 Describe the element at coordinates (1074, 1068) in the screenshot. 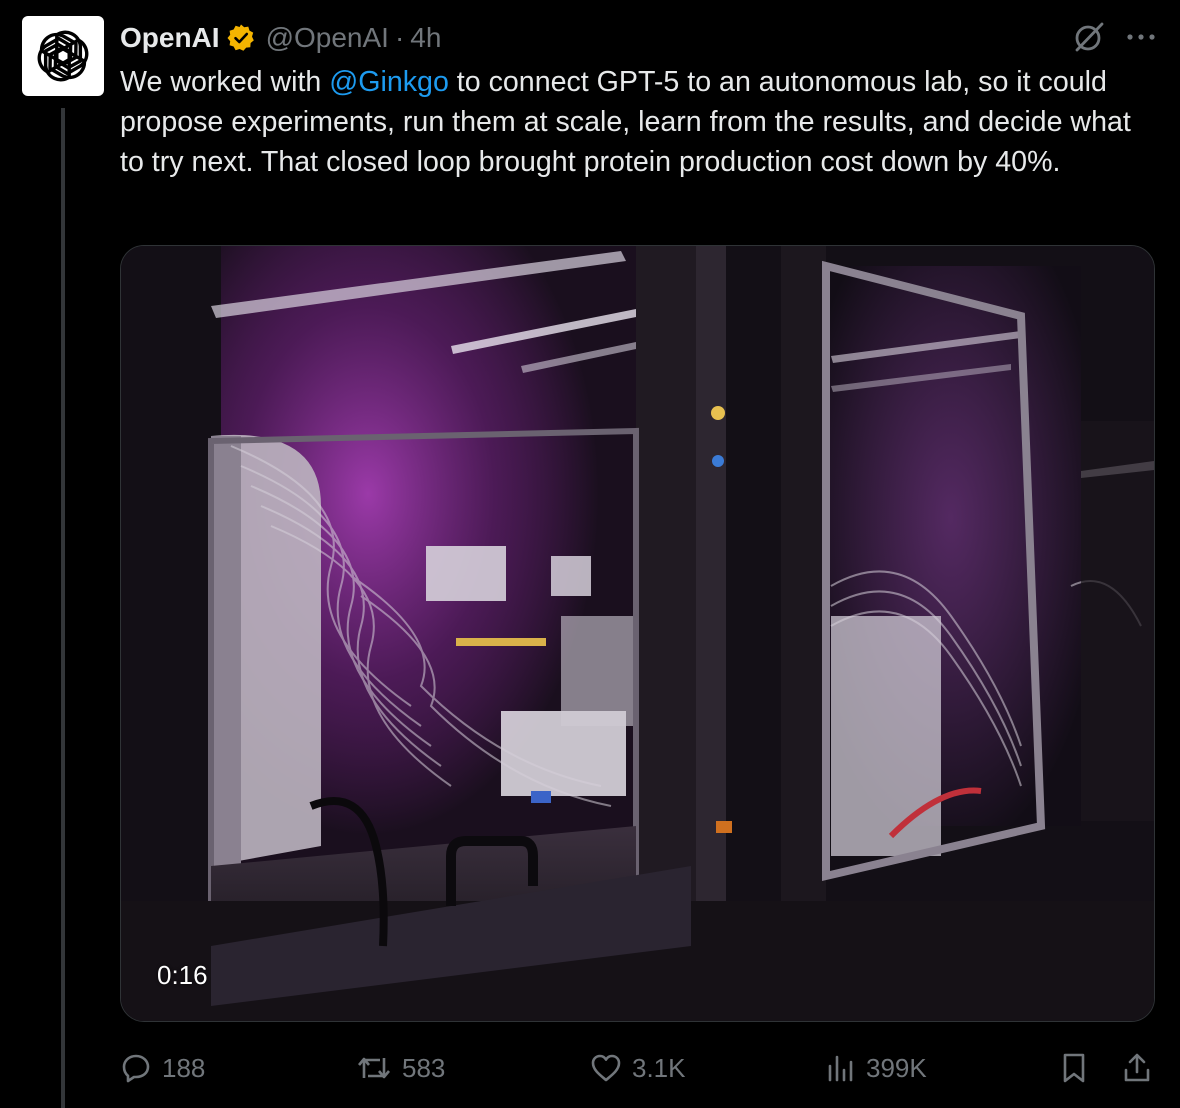

I see `bookmark-icon` at that location.